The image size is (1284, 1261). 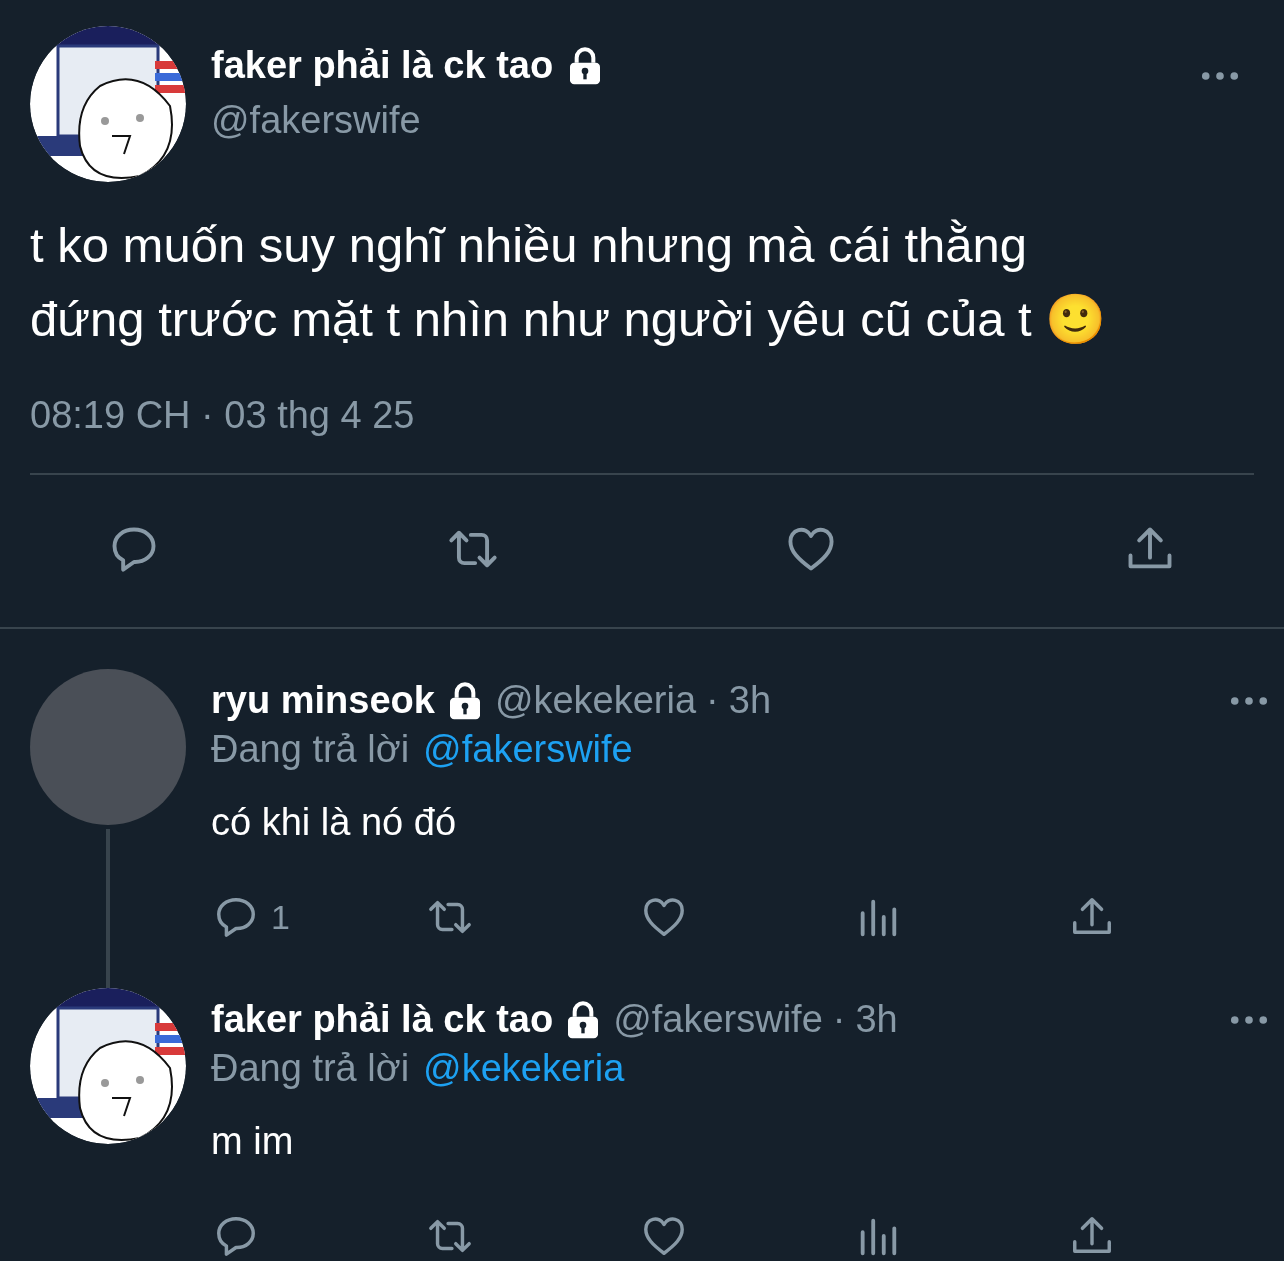 What do you see at coordinates (528, 749) in the screenshot?
I see `mention-link: @fakerswife` at bounding box center [528, 749].